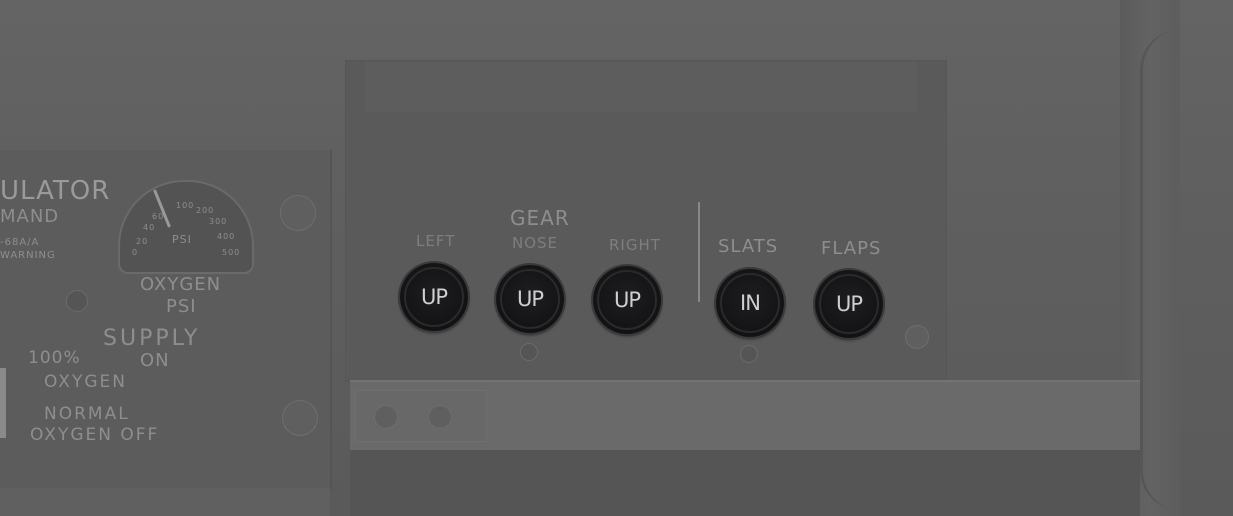 The height and width of the screenshot is (516, 1233). What do you see at coordinates (30, 216) in the screenshot?
I see `regulator-subtitle: MAND` at bounding box center [30, 216].